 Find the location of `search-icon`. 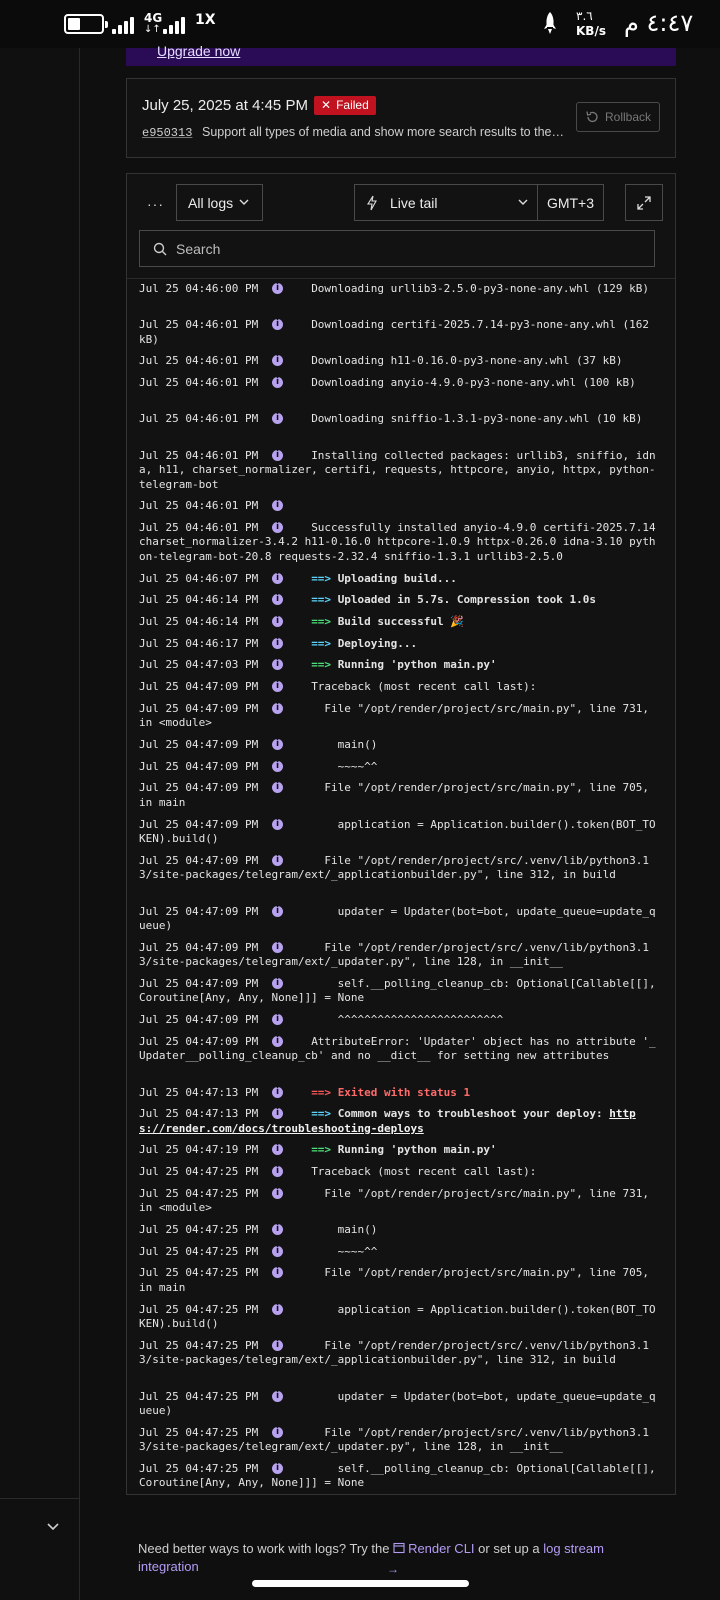

search-icon is located at coordinates (160, 249).